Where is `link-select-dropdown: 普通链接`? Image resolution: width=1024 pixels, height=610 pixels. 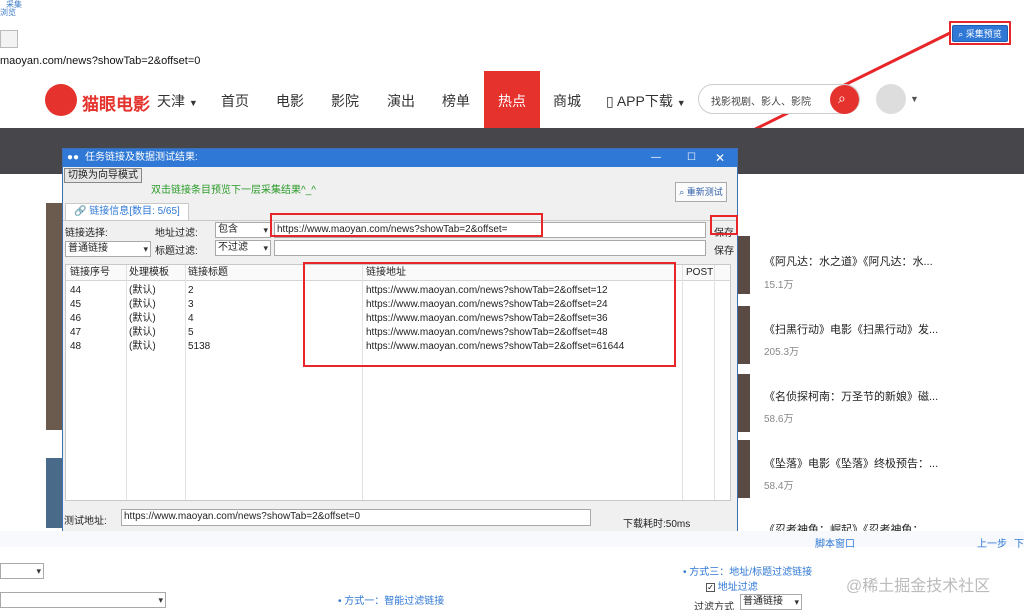
link-select-dropdown: 普通链接 is located at coordinates (108, 249).